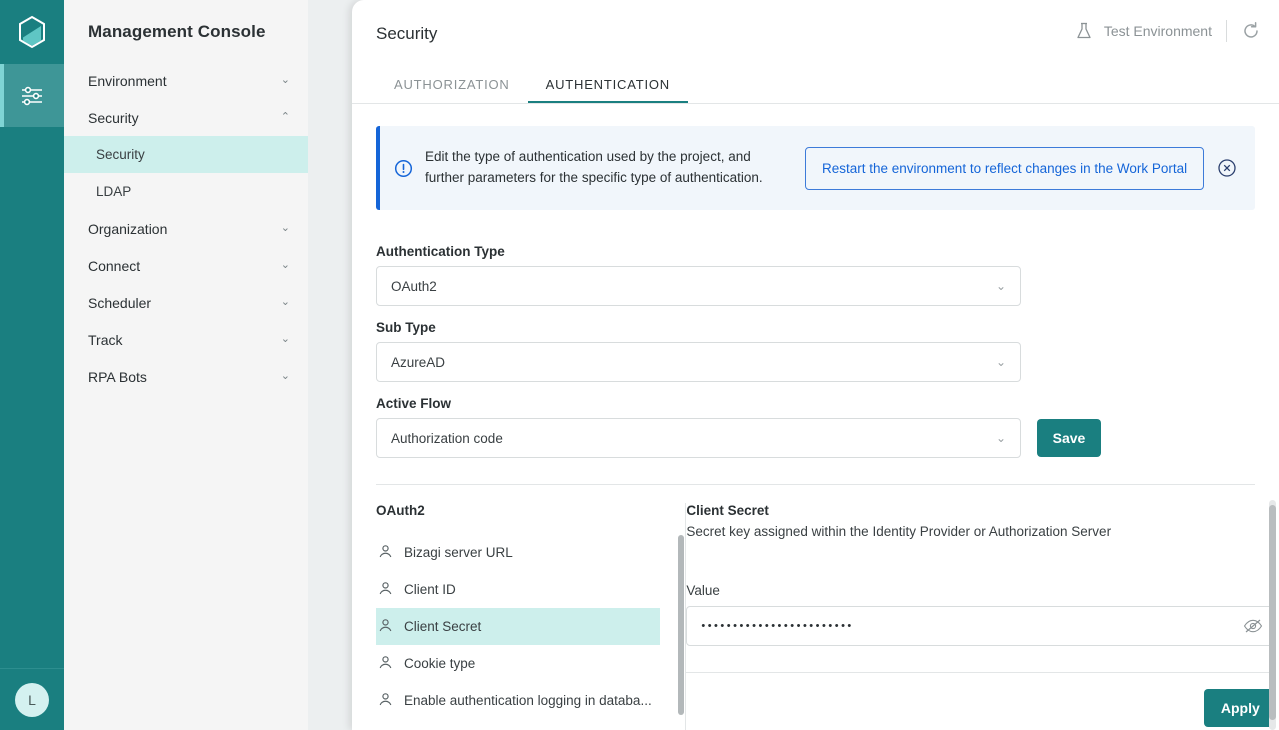  I want to click on app-logo, so click(32, 32).